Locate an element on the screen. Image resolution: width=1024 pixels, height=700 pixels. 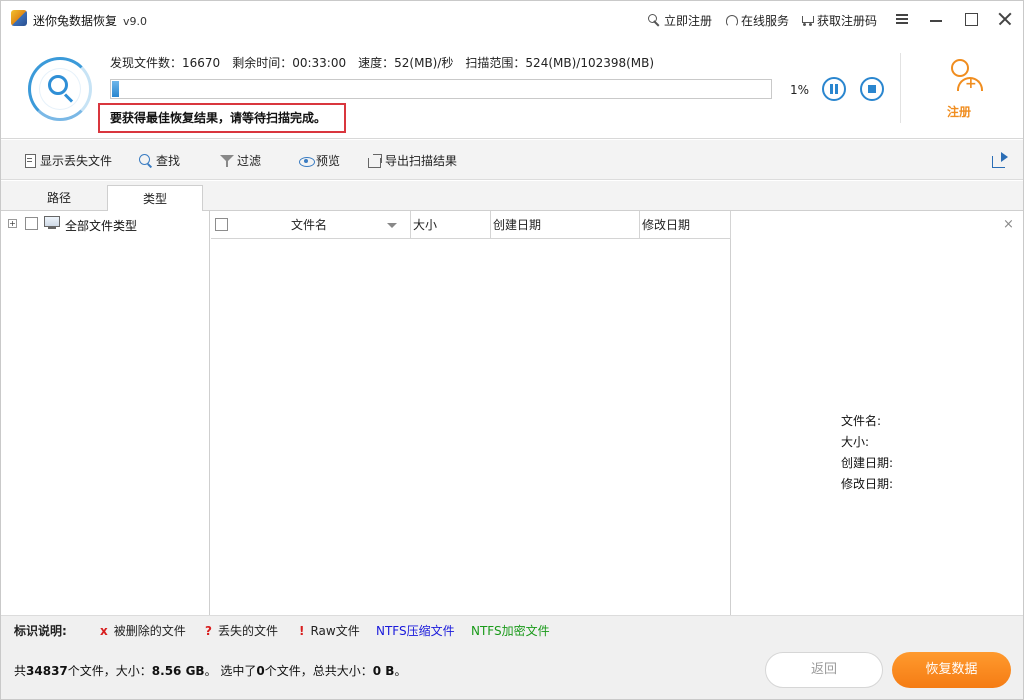
online-service-label: 在线服务 is located at coordinates (765, 21).